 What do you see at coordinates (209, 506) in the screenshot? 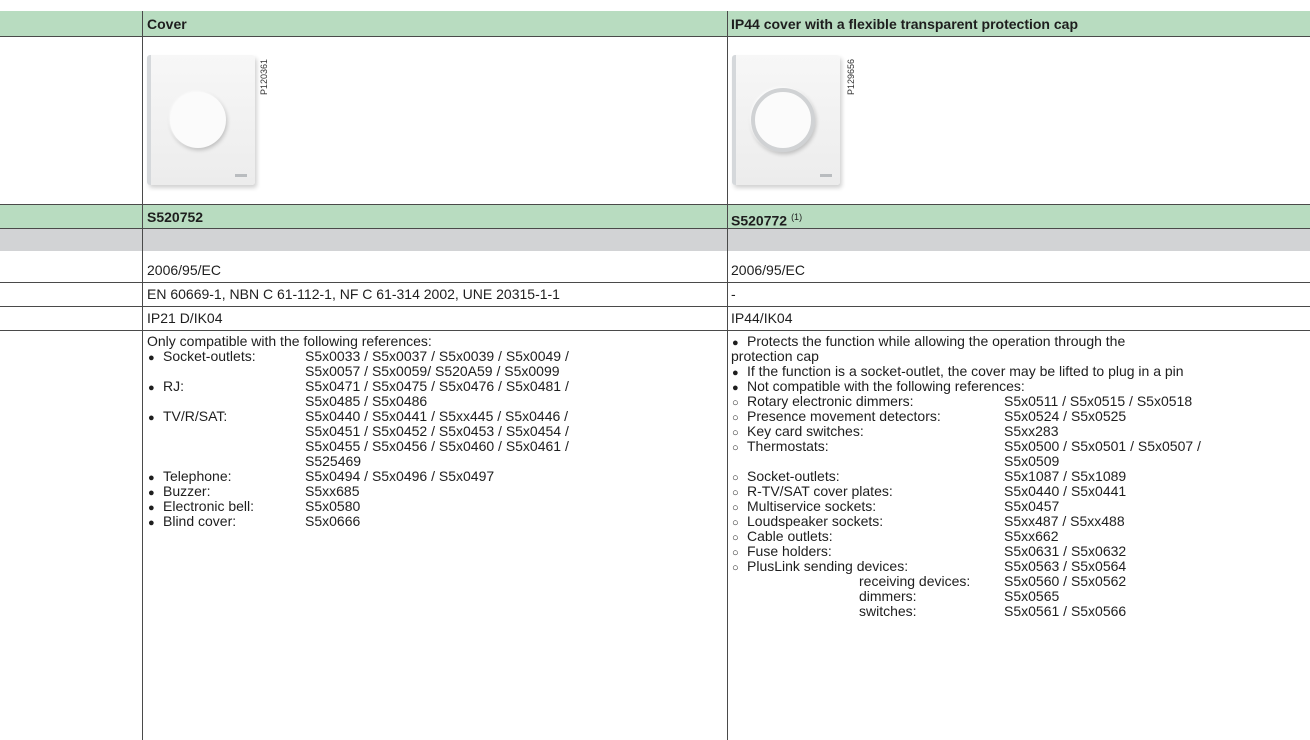
I see `list-item-label: Electronic bell:` at bounding box center [209, 506].